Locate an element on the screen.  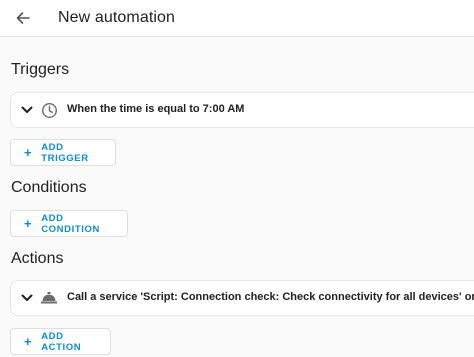
add-action-label: ADD ACTION is located at coordinates (61, 341).